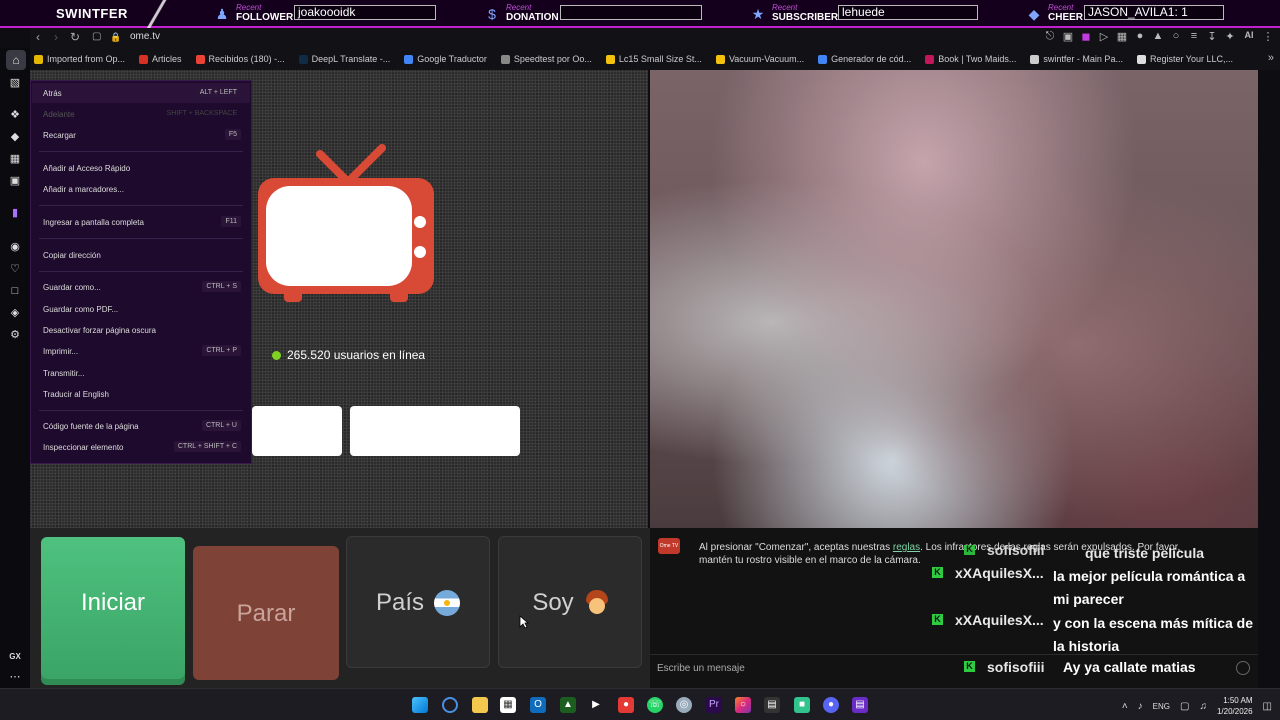 The image size is (1280, 720). What do you see at coordinates (1184, 706) in the screenshot?
I see `display-icon: ▢` at bounding box center [1184, 706].